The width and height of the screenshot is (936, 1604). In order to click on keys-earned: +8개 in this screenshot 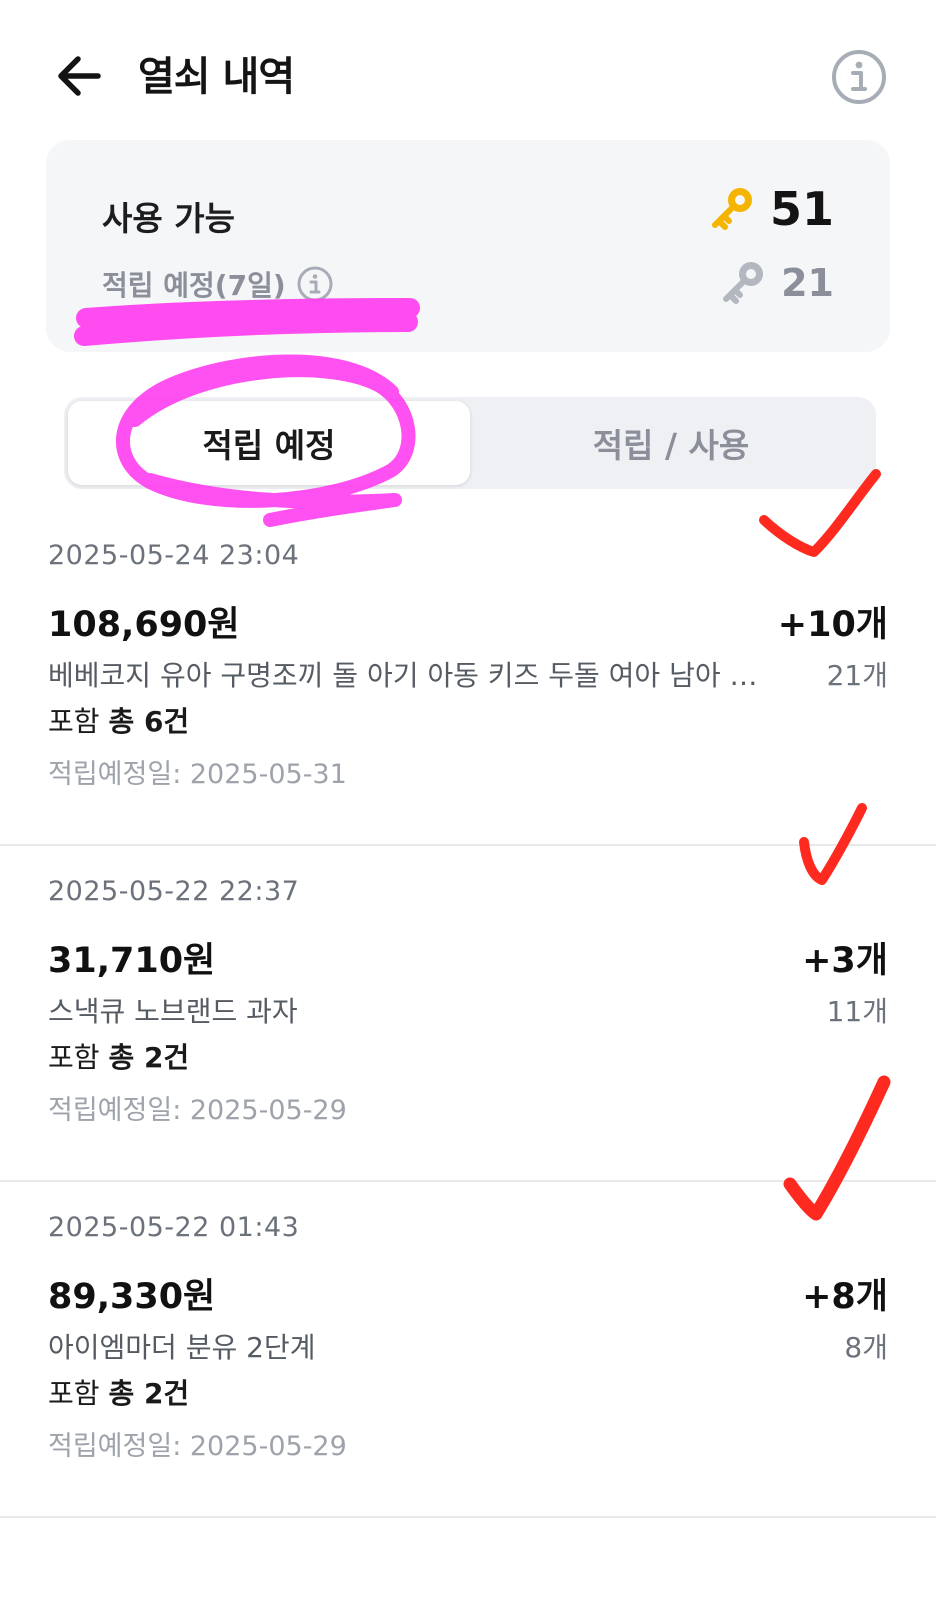, I will do `click(845, 1297)`.